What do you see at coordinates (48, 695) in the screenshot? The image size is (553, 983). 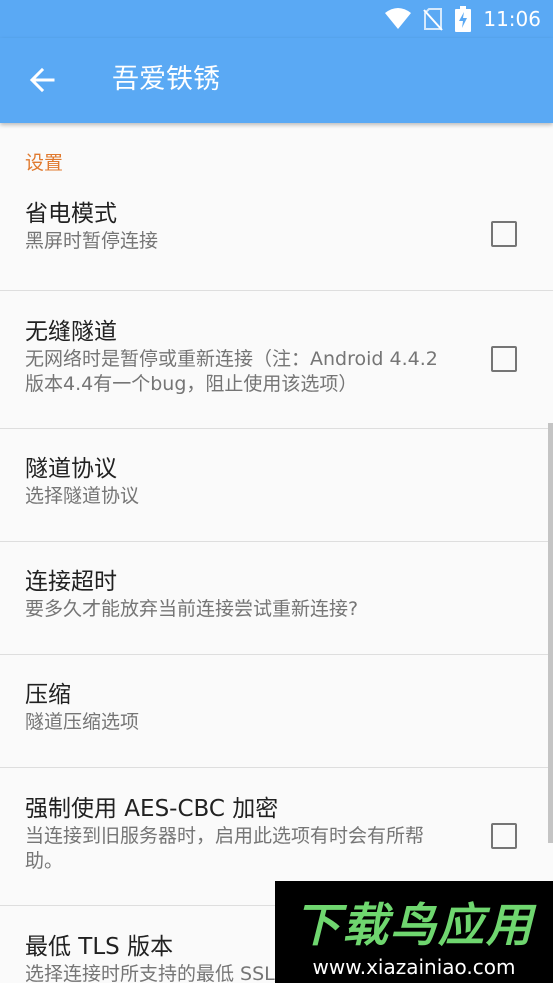 I see `pref-title: 压缩` at bounding box center [48, 695].